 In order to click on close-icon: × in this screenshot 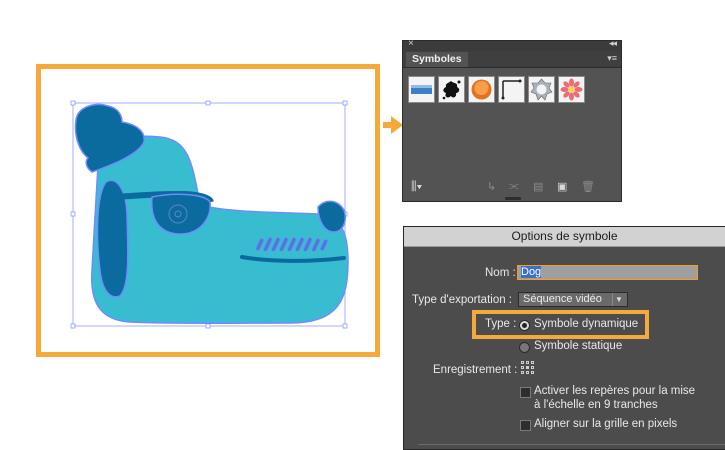, I will do `click(411, 43)`.